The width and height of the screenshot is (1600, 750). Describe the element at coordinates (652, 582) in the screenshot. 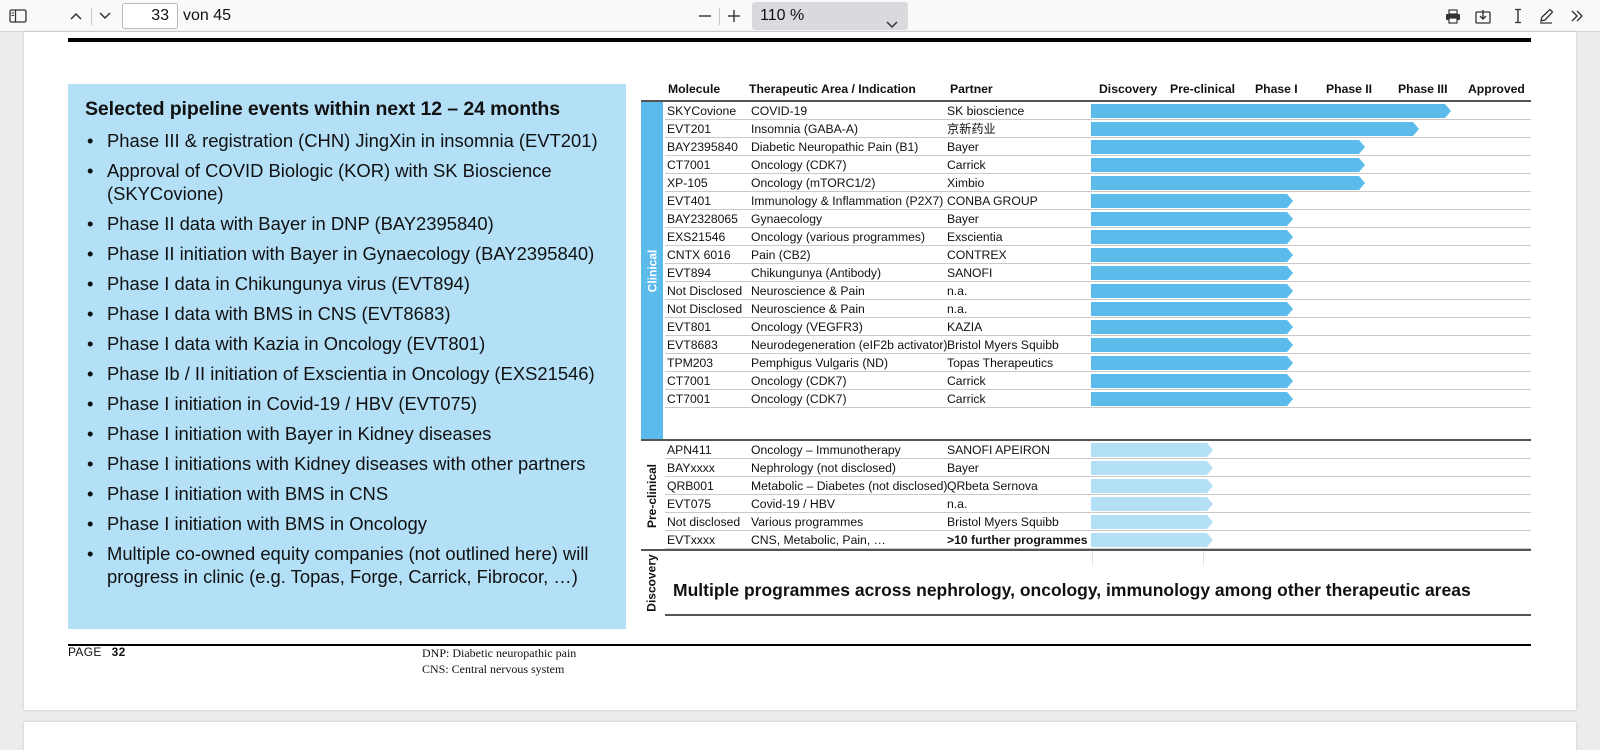

I see `section-discovery: Discovery` at that location.